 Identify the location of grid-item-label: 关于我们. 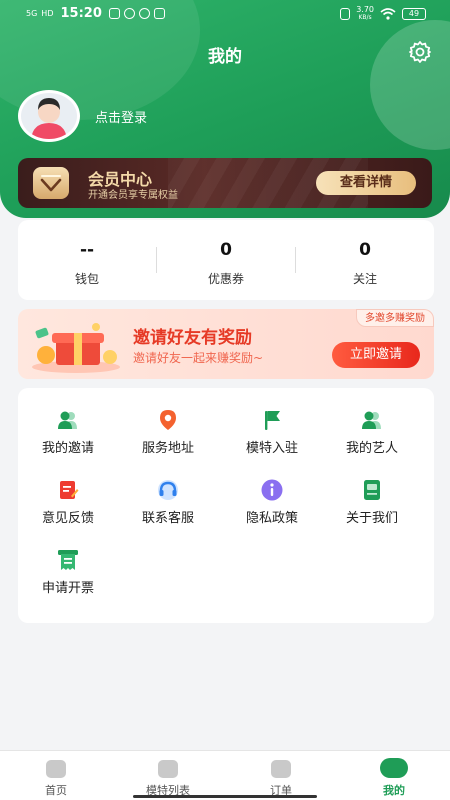
(371, 518).